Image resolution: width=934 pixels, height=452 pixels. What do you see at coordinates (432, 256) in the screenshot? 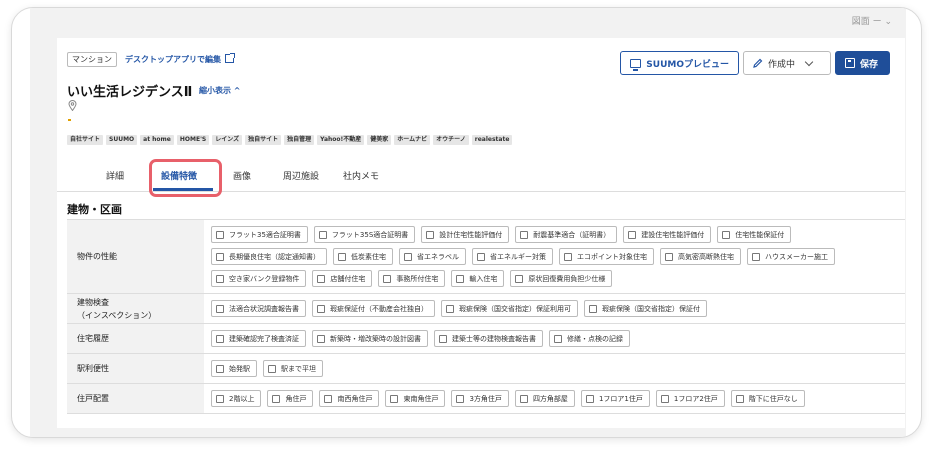
I see `feature-checkbox: 省エネラベル` at bounding box center [432, 256].